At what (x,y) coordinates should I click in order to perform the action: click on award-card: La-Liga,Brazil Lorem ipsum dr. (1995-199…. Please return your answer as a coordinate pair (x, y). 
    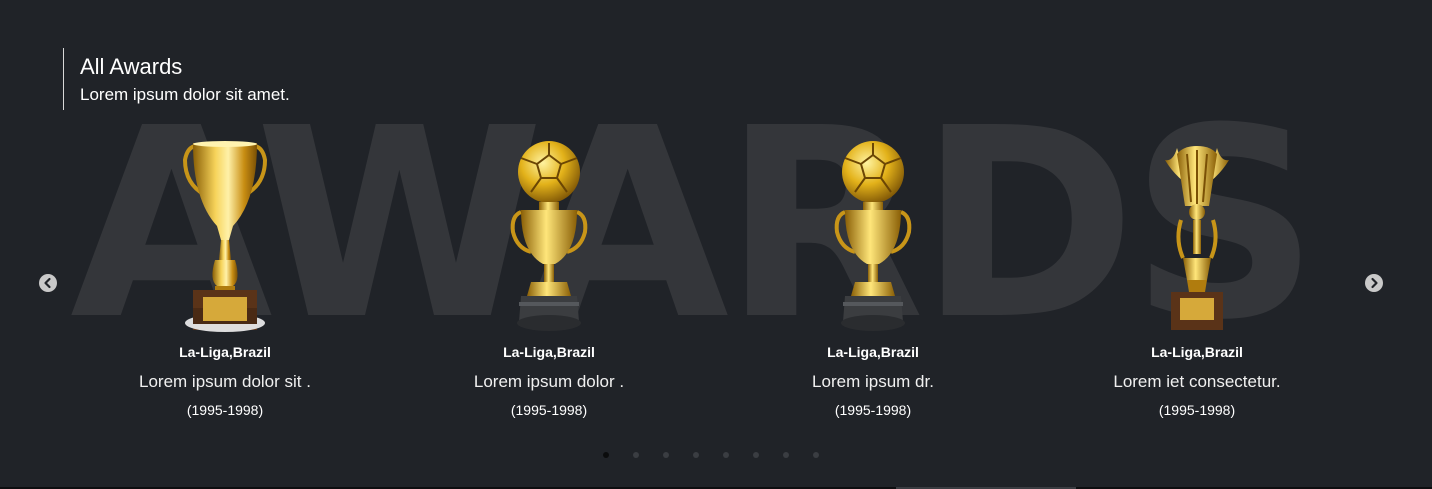
    Looking at the image, I should click on (873, 279).